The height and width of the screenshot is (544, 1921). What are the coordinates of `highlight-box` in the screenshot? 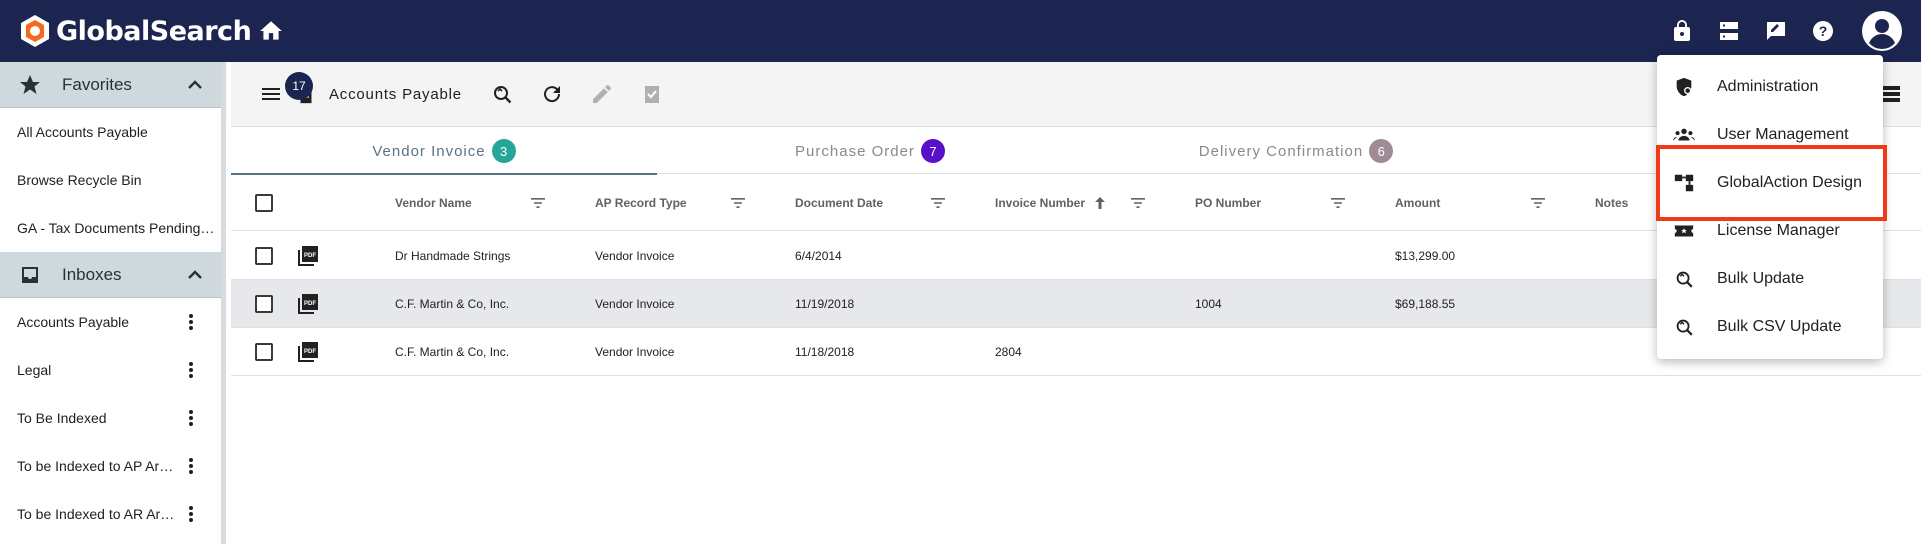 It's located at (1771, 183).